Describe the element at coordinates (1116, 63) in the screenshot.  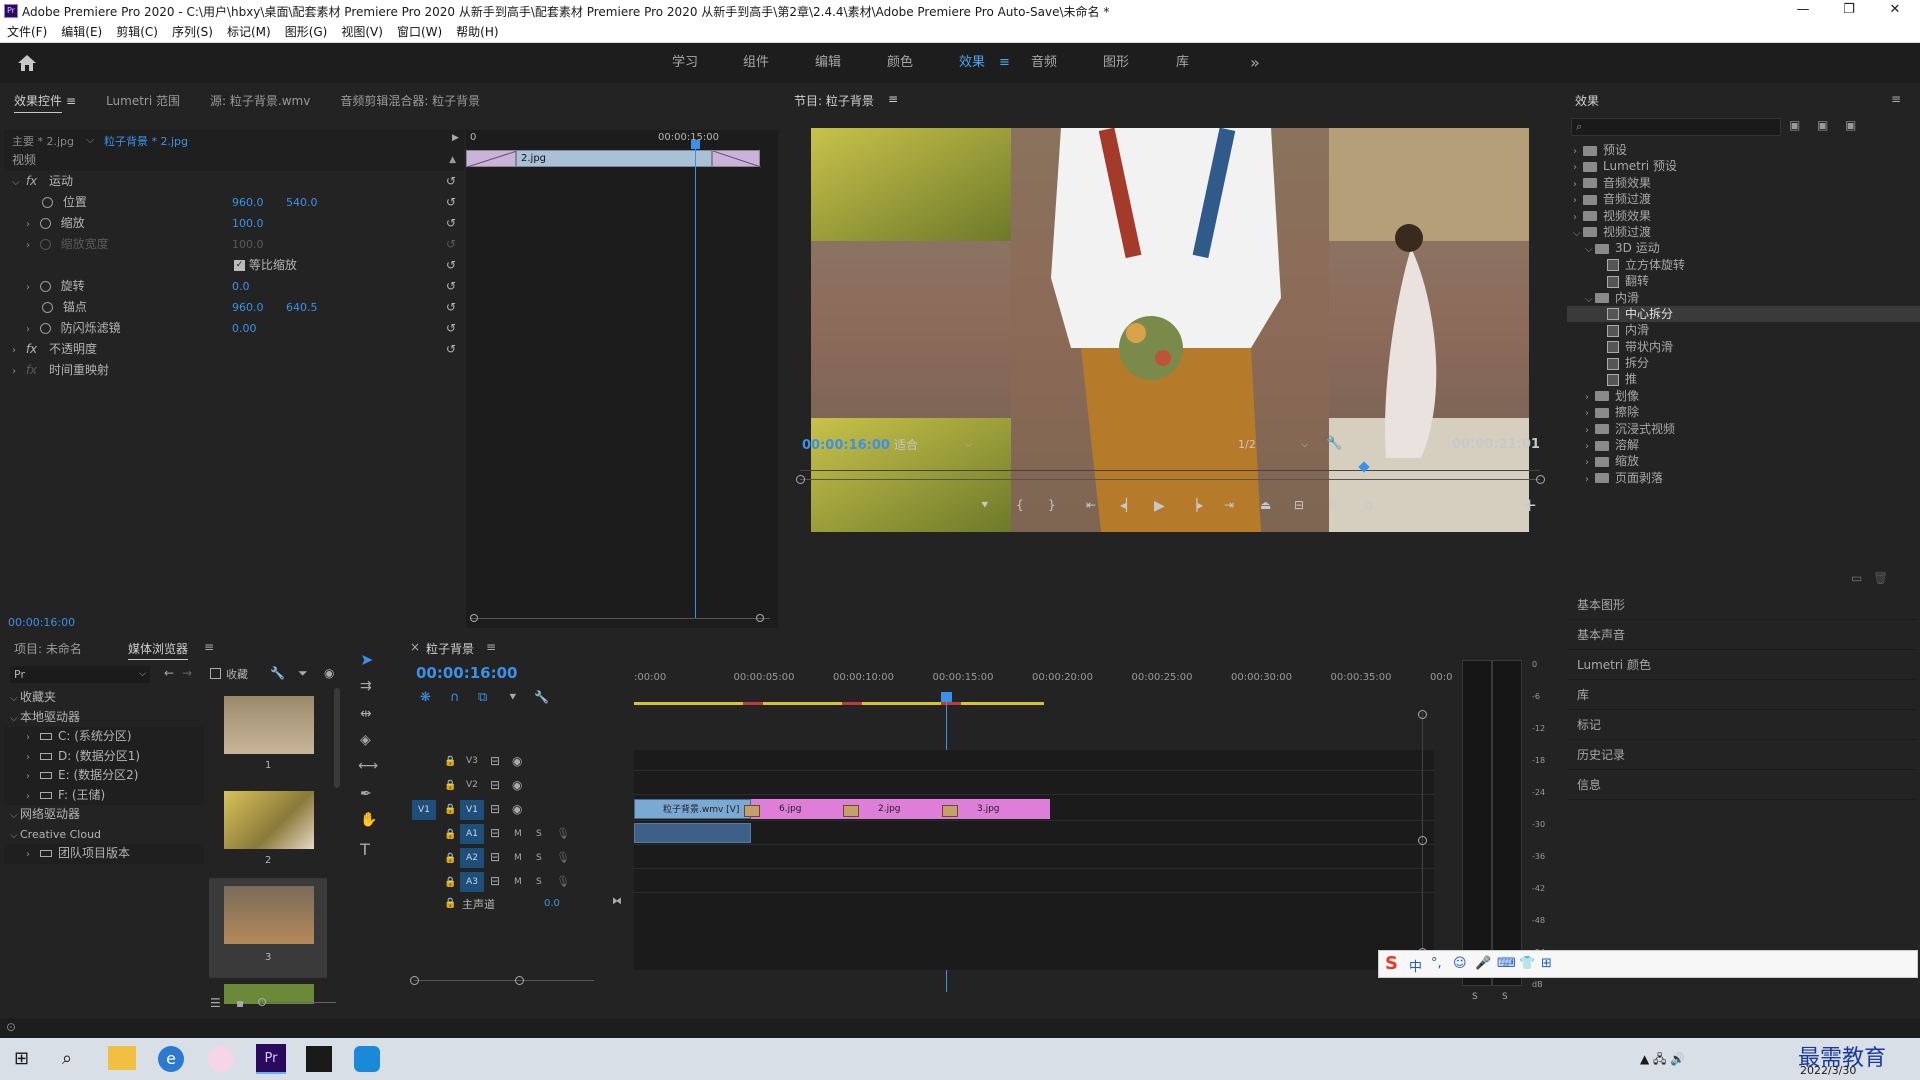
I see `workspace-graphics: 图形` at that location.